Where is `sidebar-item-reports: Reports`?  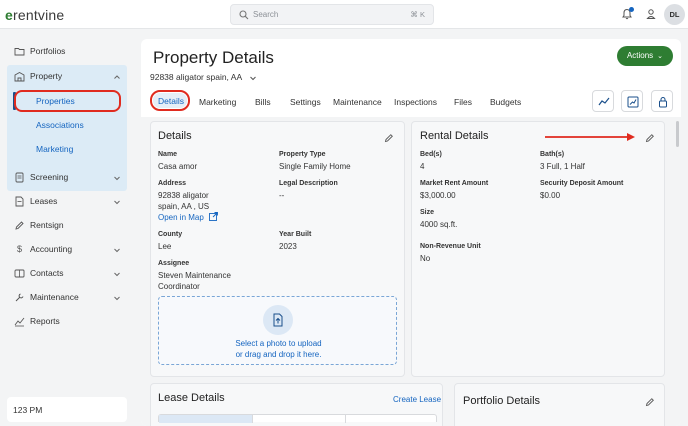
sidebar-item-reports: Reports is located at coordinates (37, 321).